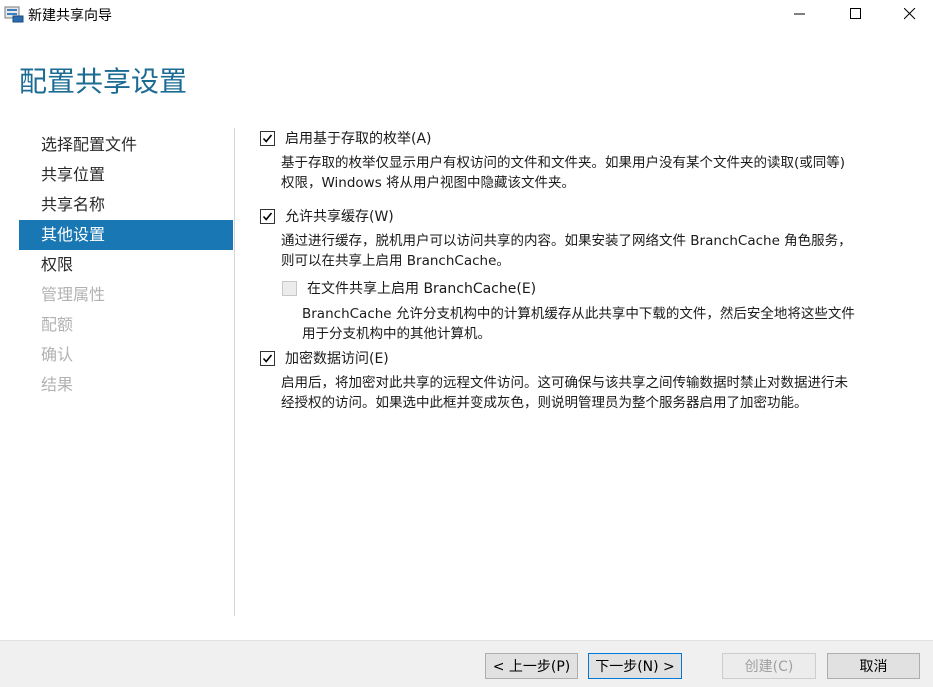  I want to click on caching-checkbox, so click(267, 216).